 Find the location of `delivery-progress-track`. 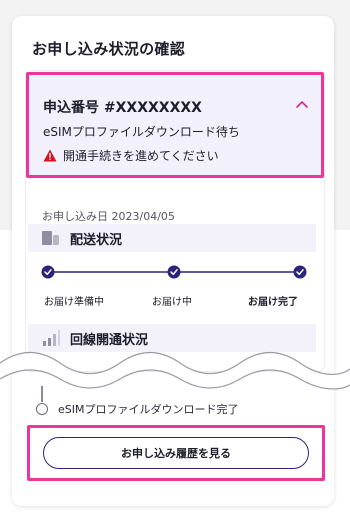

delivery-progress-track is located at coordinates (174, 272).